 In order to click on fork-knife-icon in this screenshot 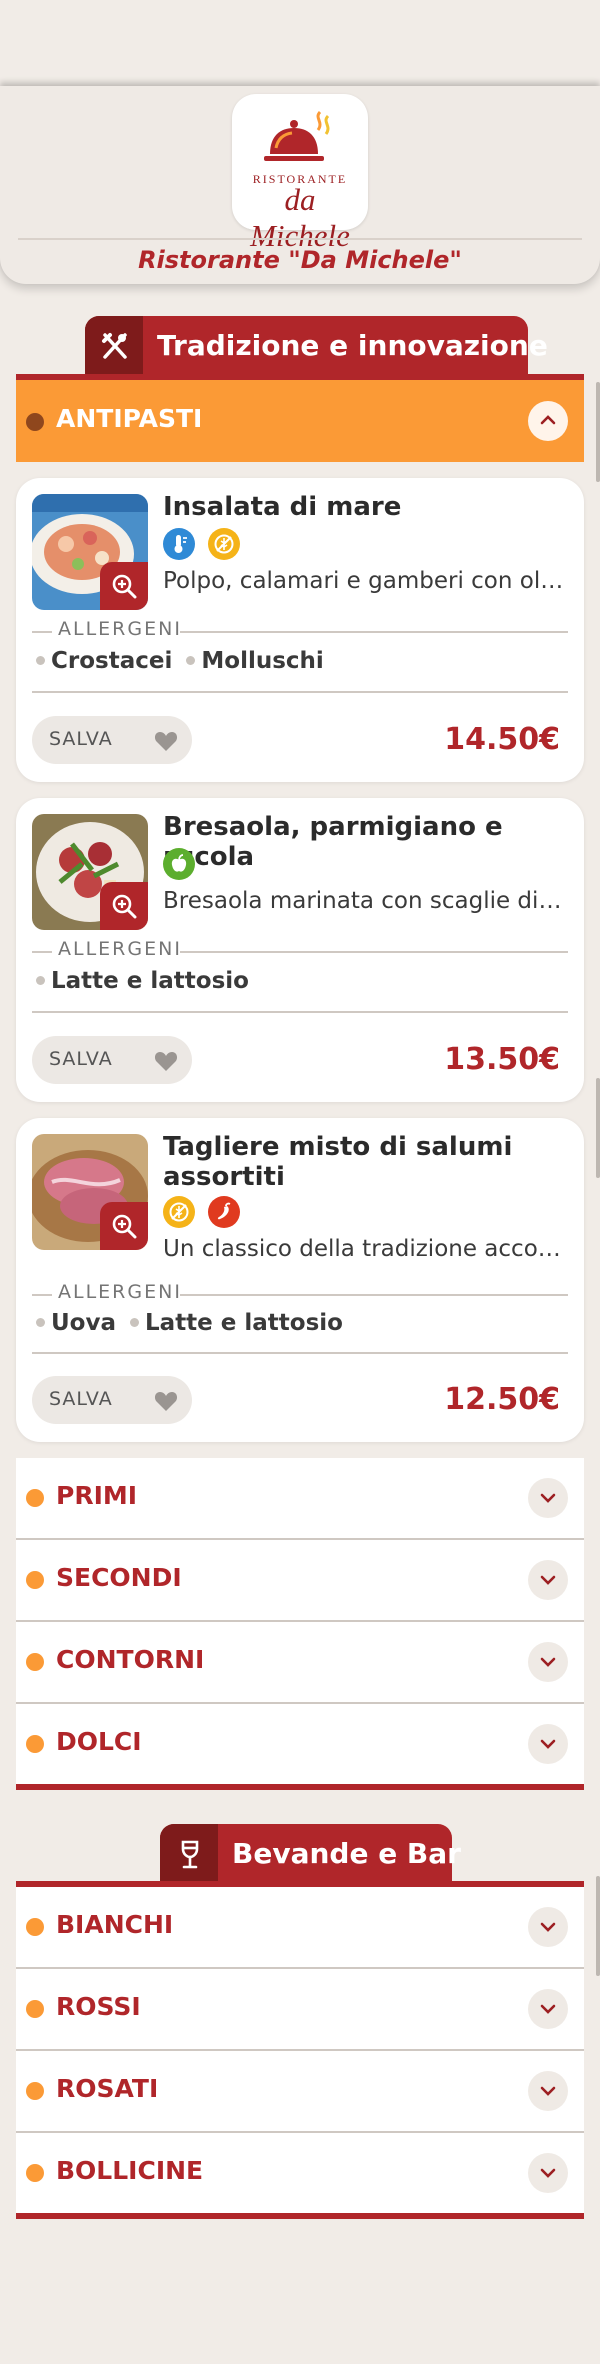, I will do `click(114, 346)`.